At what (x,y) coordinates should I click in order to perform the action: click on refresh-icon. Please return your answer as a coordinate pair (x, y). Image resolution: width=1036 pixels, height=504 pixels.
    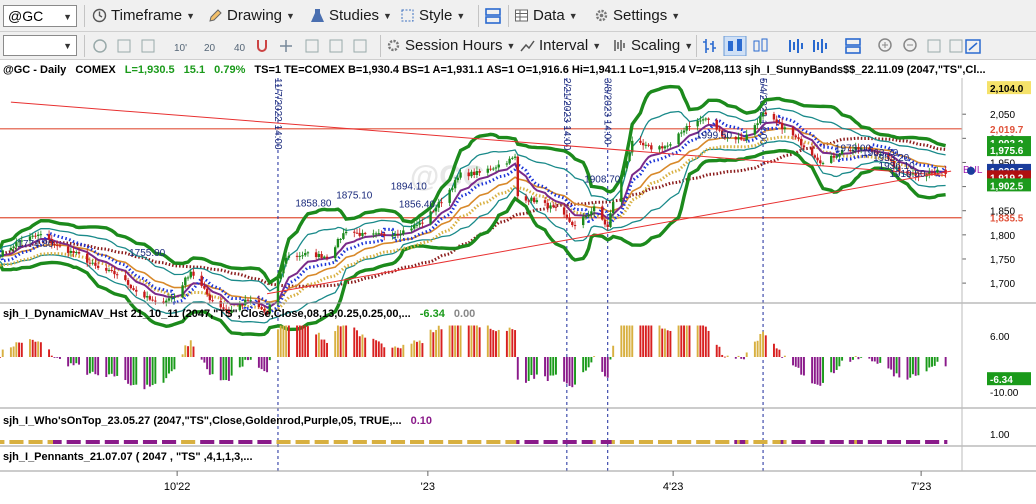
    Looking at the image, I should click on (100, 46).